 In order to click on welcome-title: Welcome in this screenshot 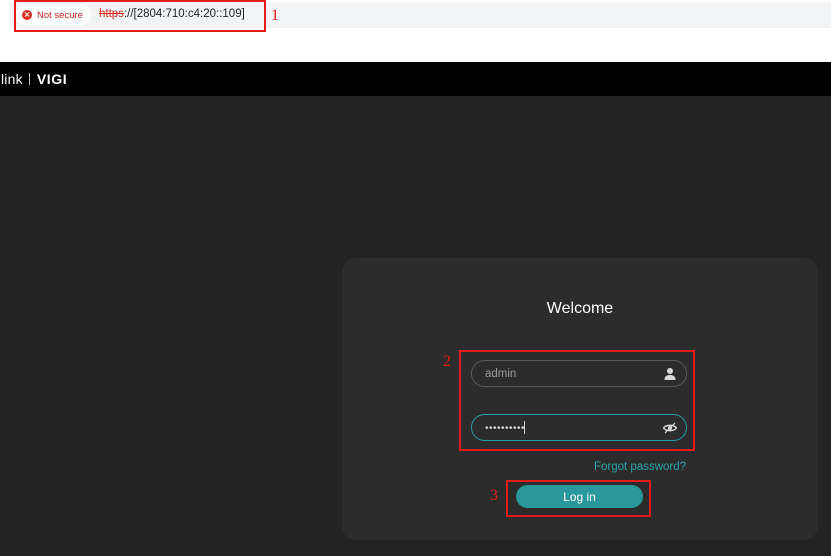, I will do `click(580, 308)`.